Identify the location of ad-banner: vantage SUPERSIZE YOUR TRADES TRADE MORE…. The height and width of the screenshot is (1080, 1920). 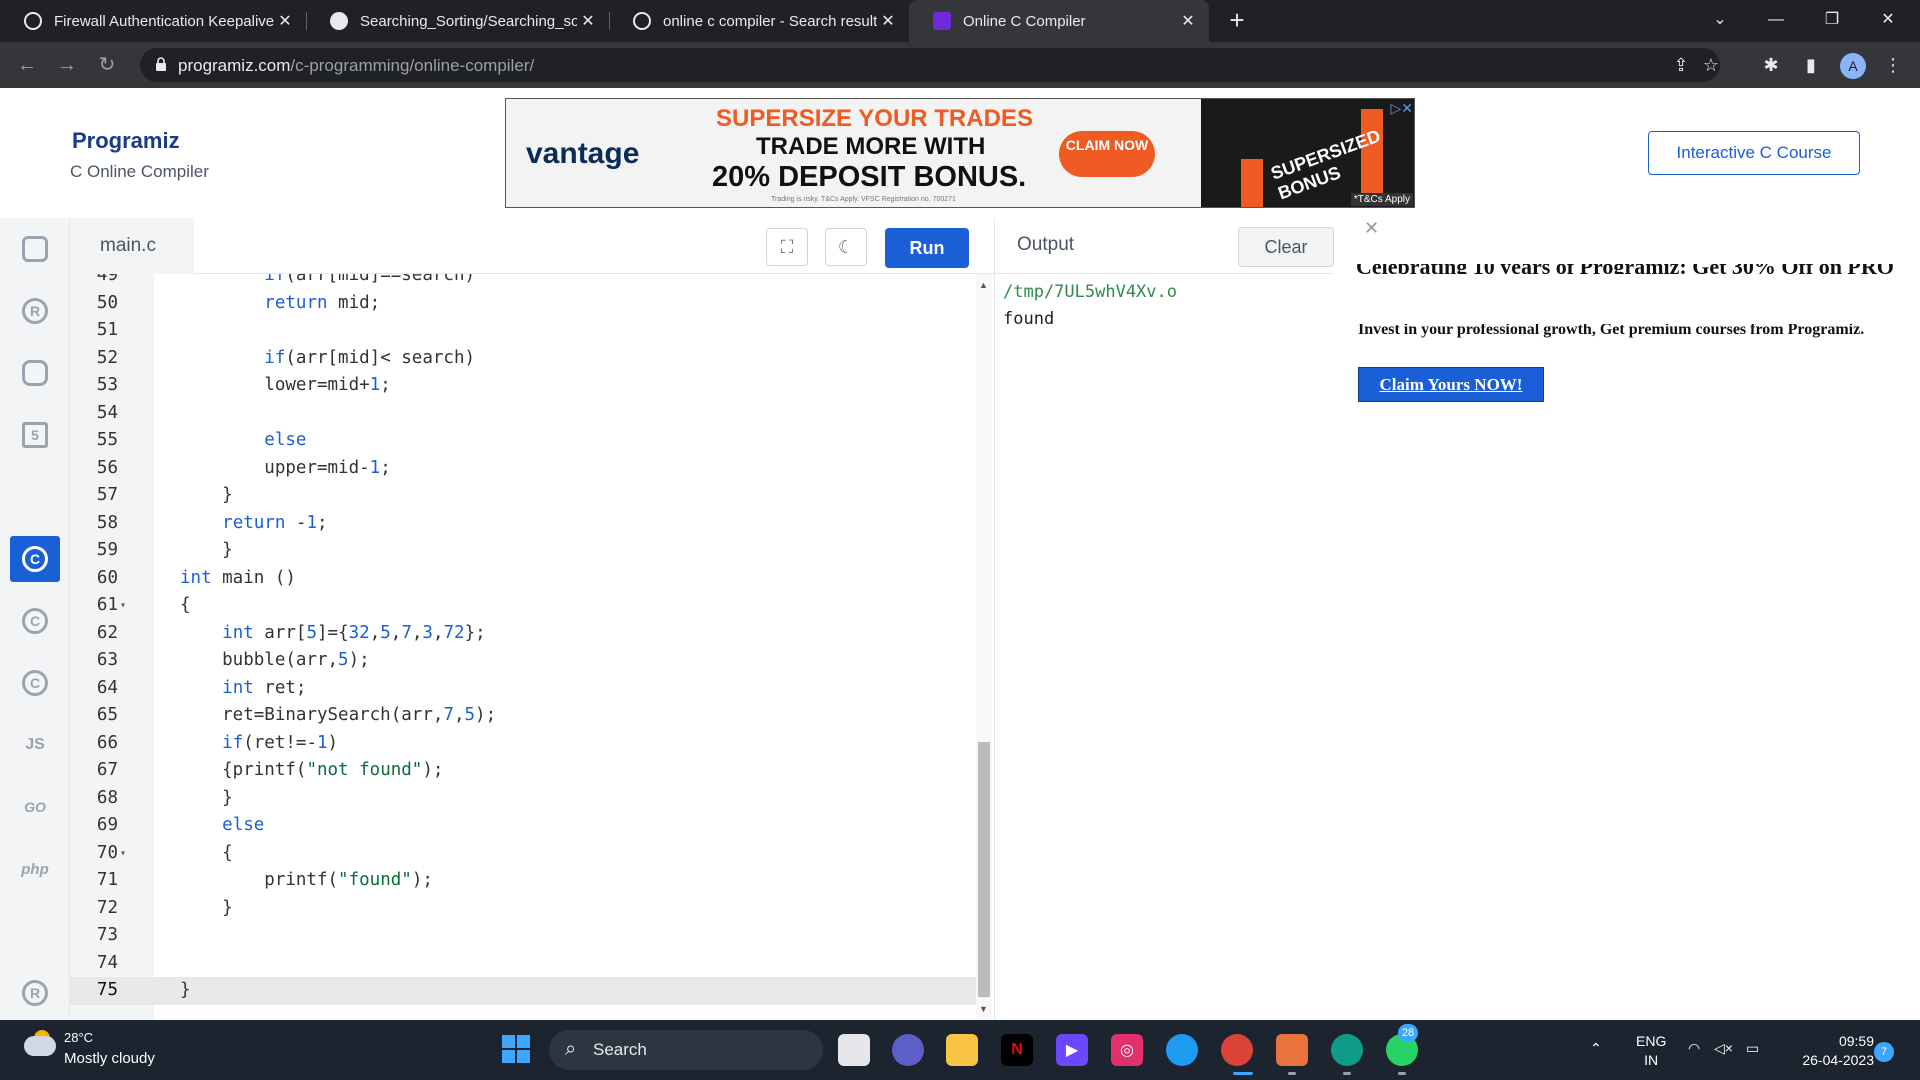
(960, 153).